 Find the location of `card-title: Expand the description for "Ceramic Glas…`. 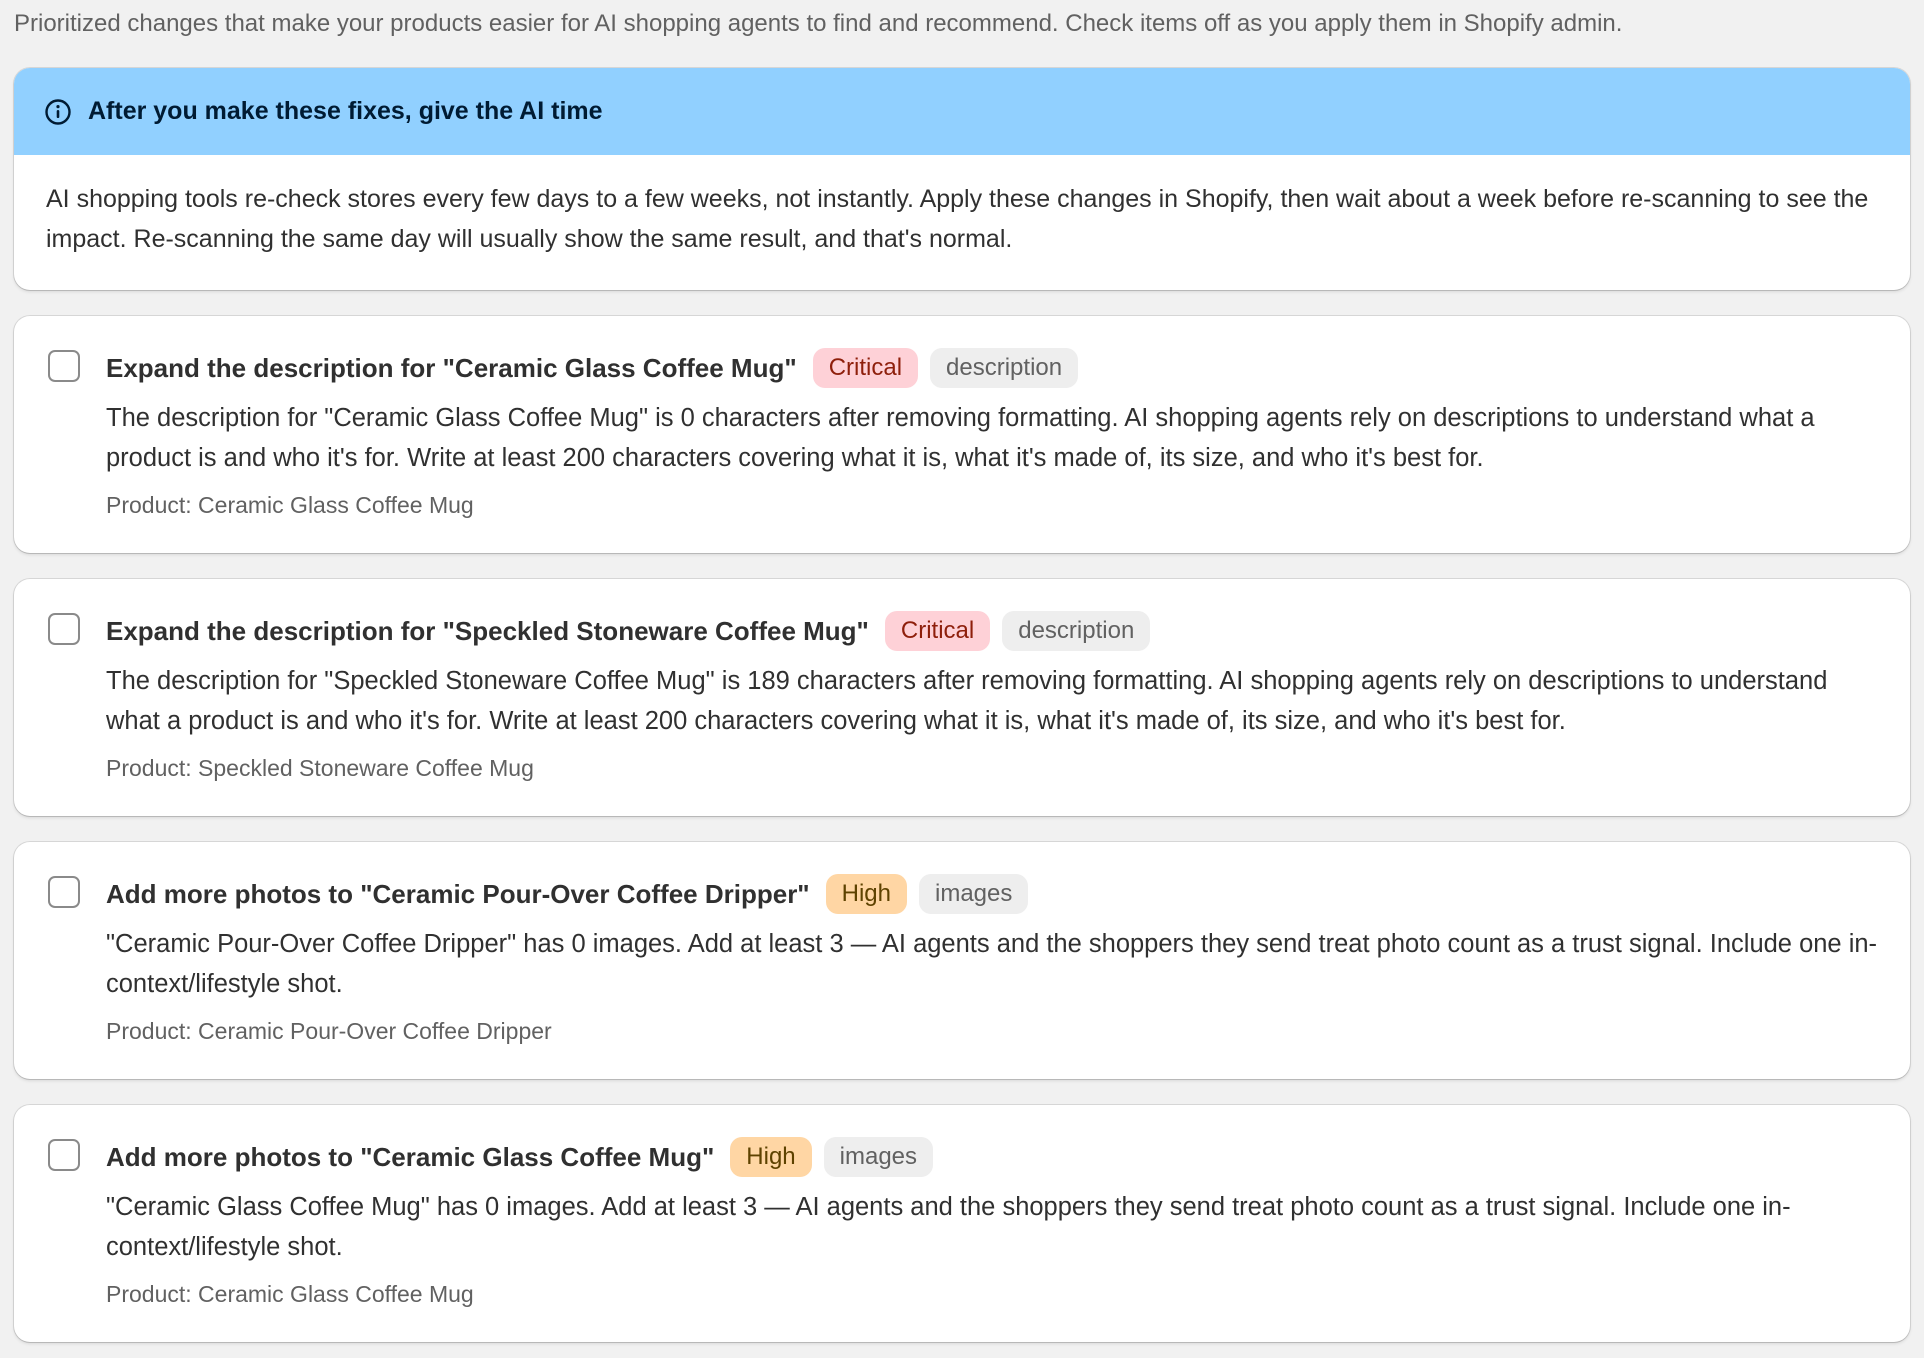

card-title: Expand the description for "Ceramic Glas… is located at coordinates (451, 367).